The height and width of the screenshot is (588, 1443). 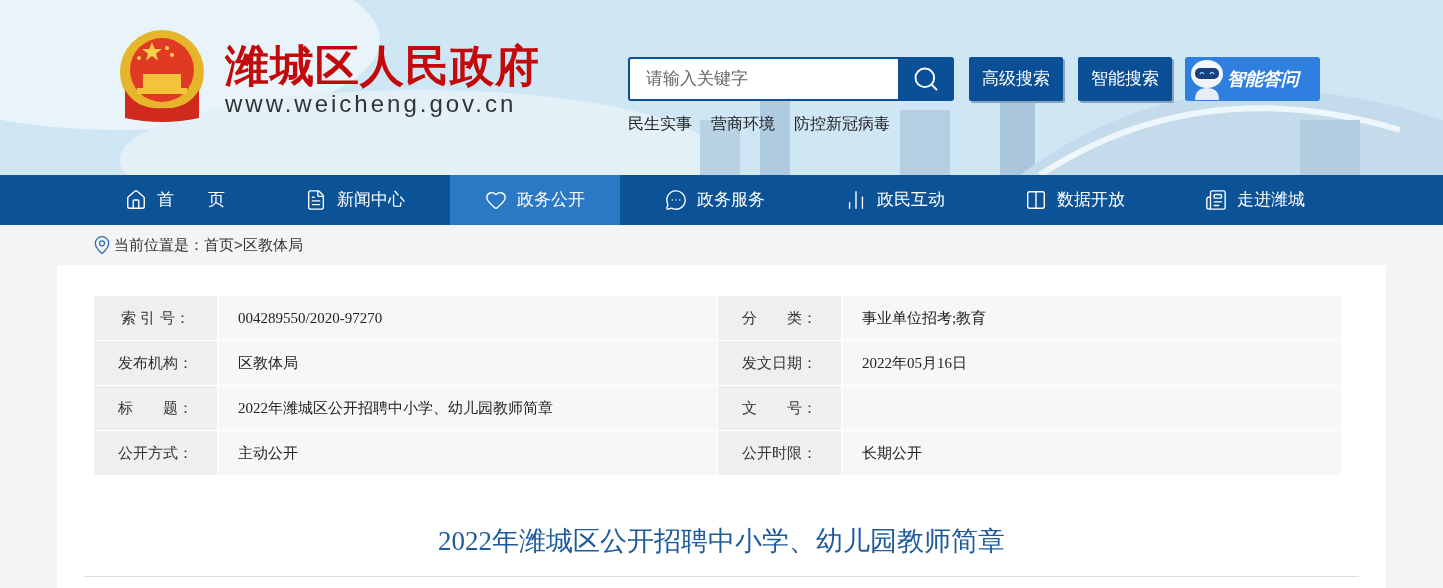 I want to click on nav-tab: 首 页, so click(x=175, y=200).